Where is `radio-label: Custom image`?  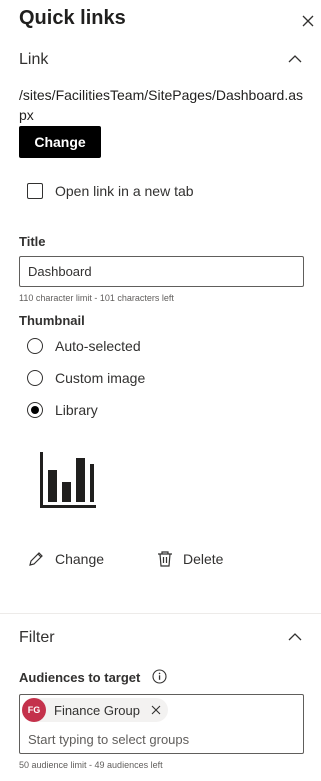
radio-label: Custom image is located at coordinates (100, 378).